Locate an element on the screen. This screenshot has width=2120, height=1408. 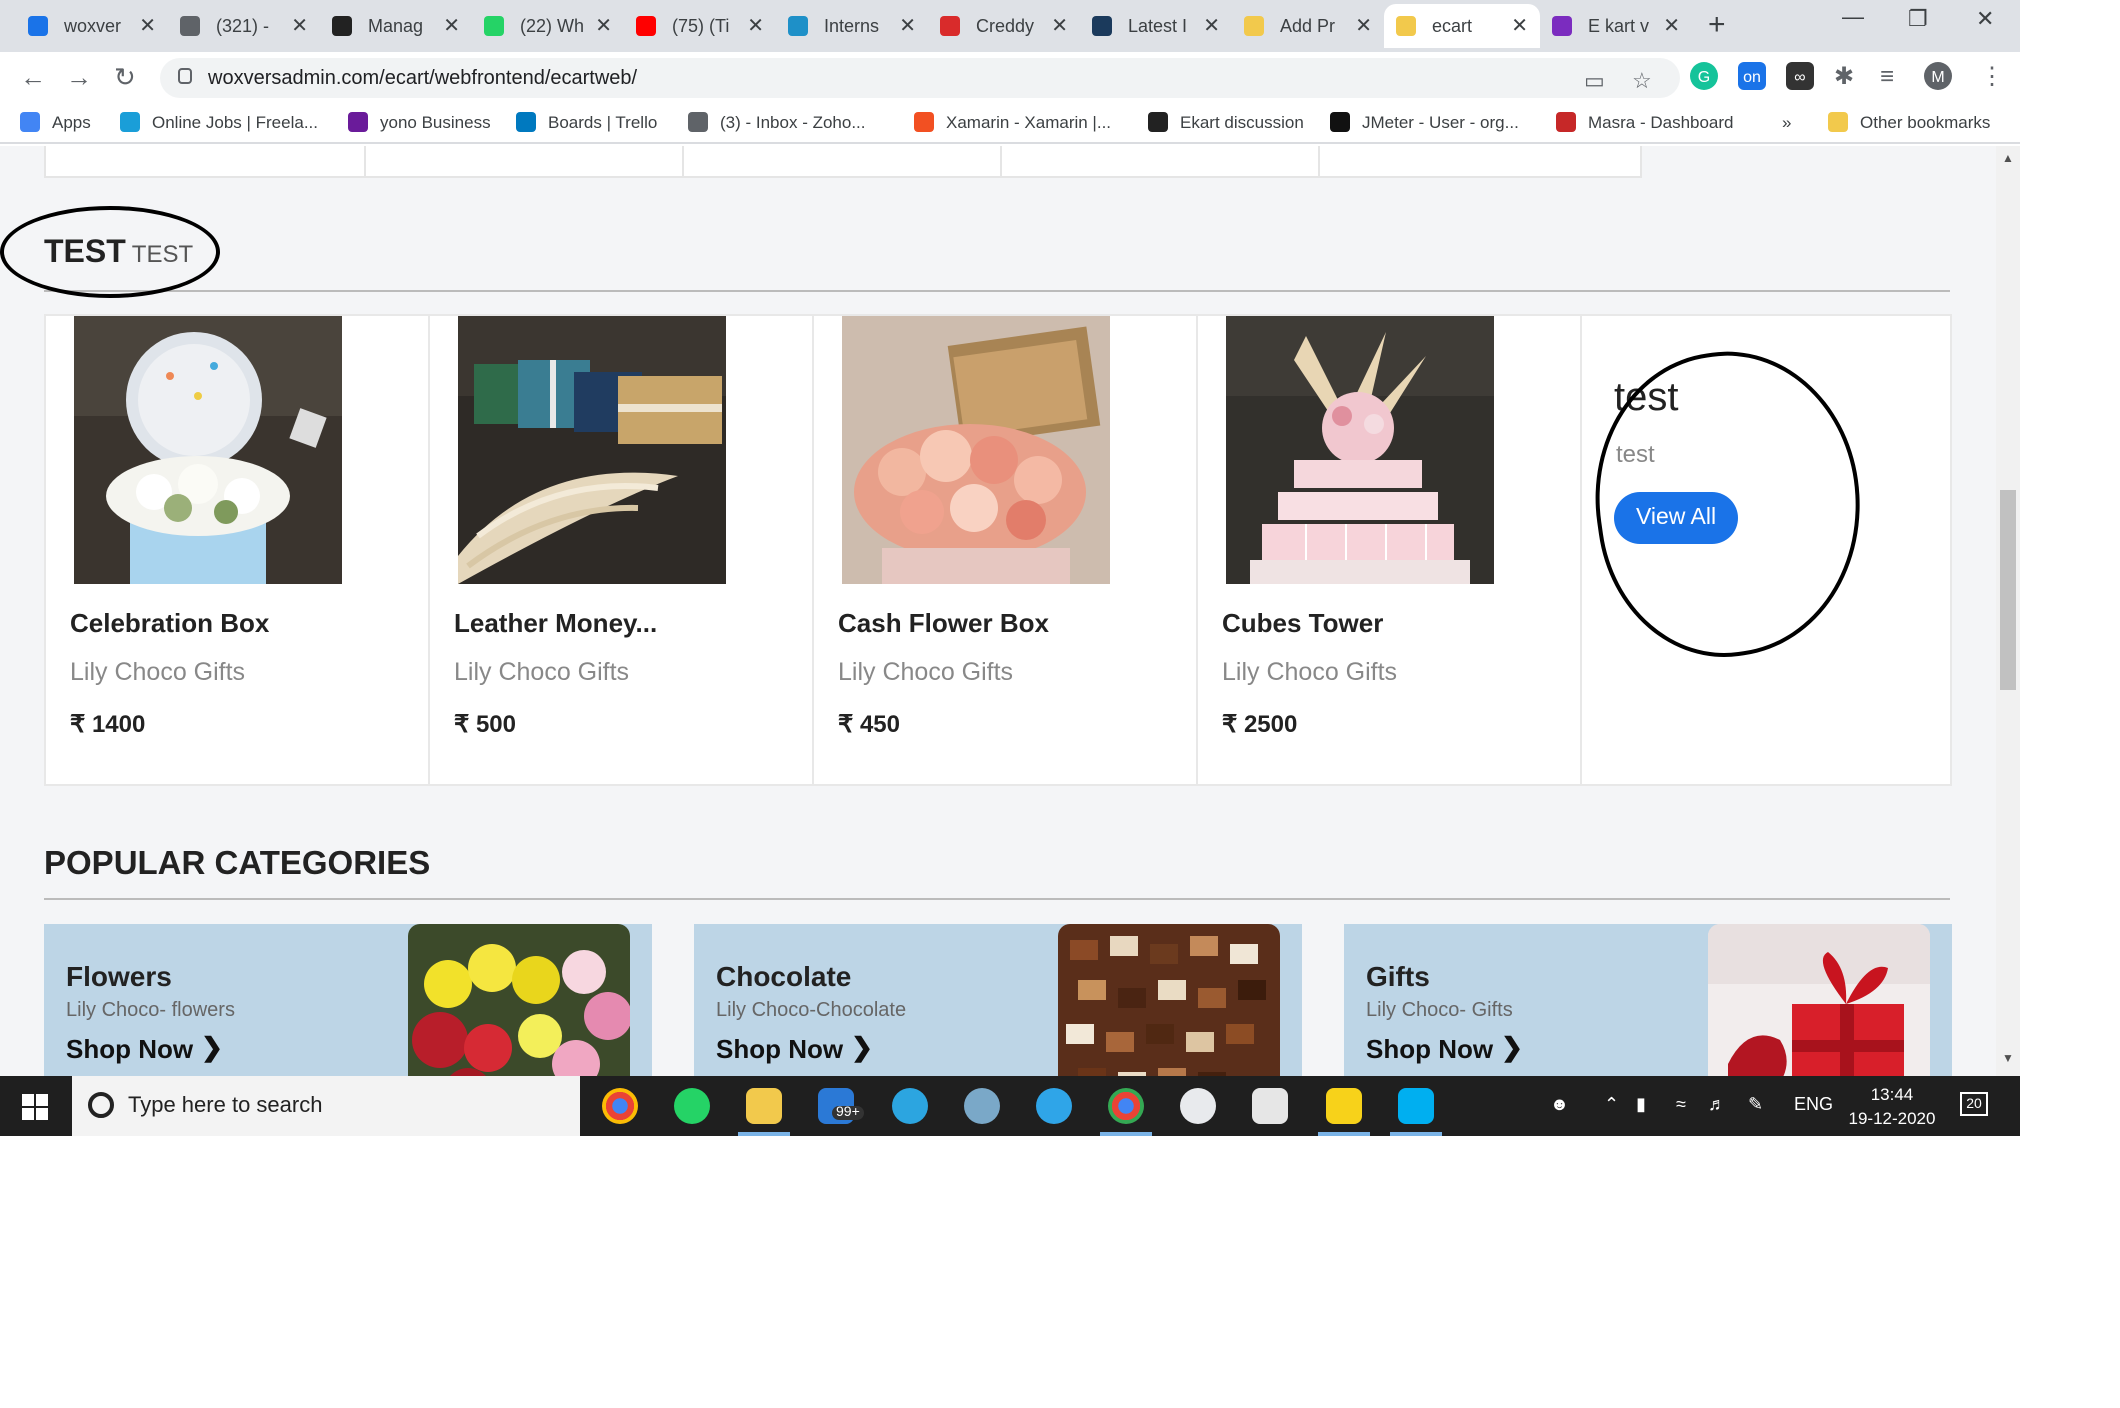
people-icon: ☻ is located at coordinates (1559, 1104).